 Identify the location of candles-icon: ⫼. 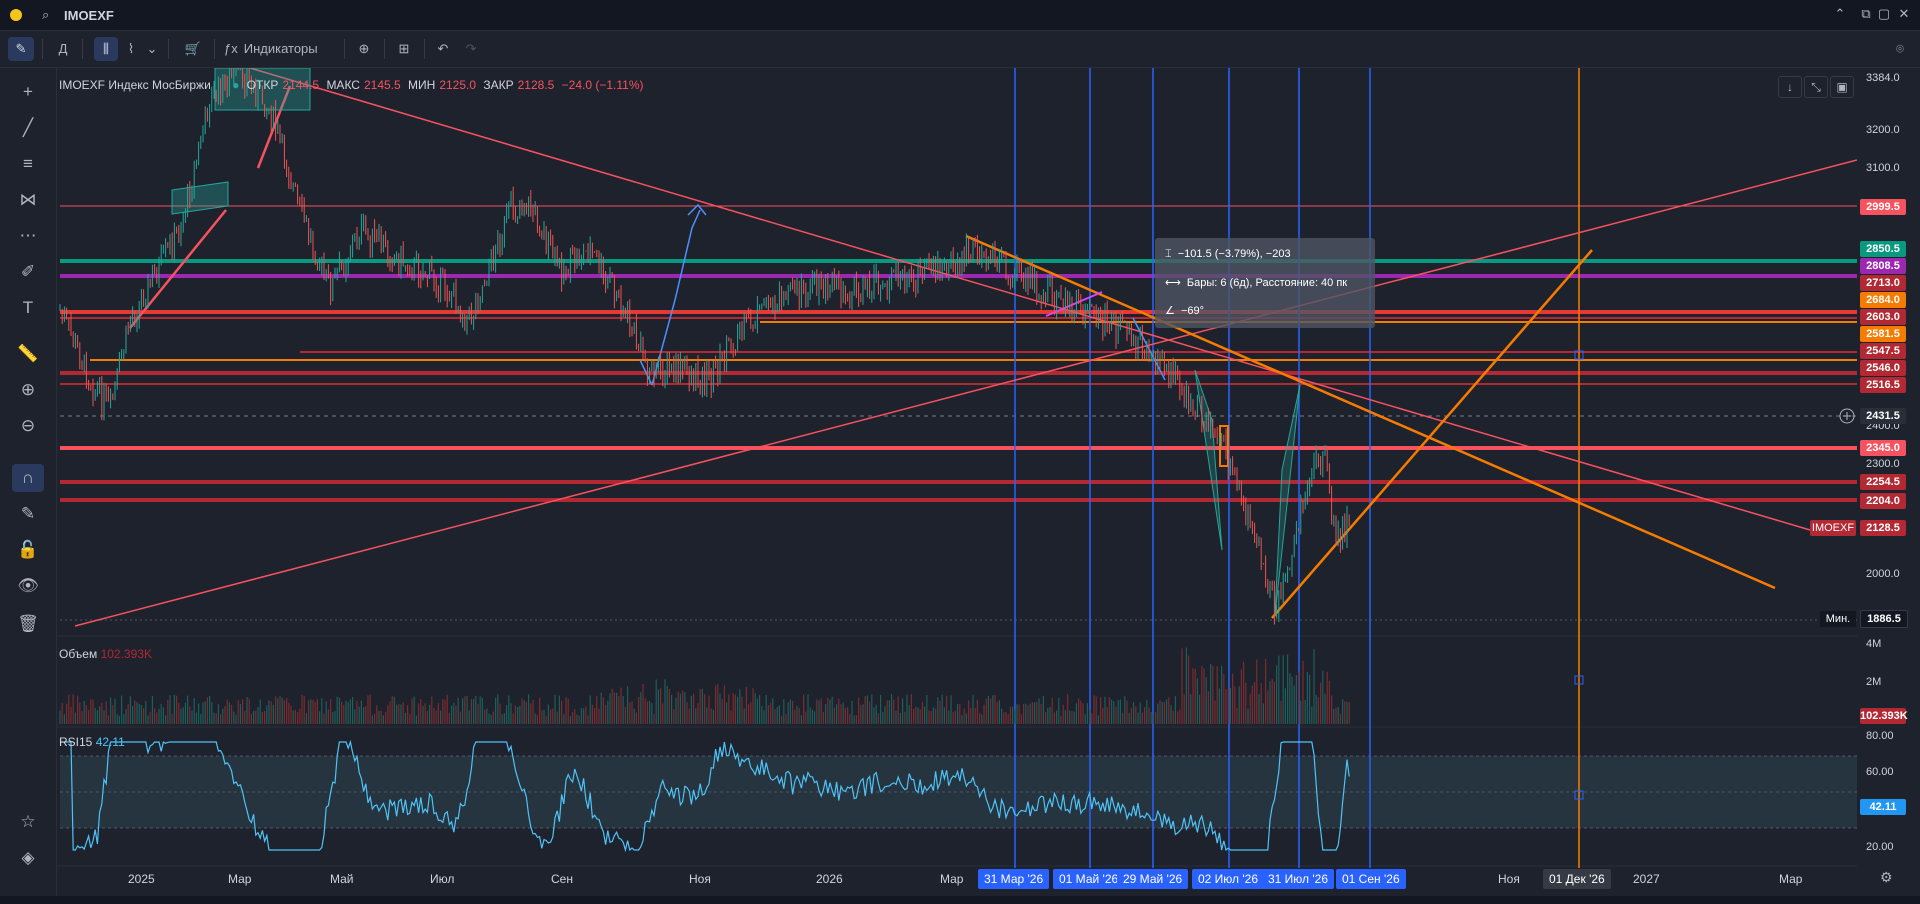
(106, 49).